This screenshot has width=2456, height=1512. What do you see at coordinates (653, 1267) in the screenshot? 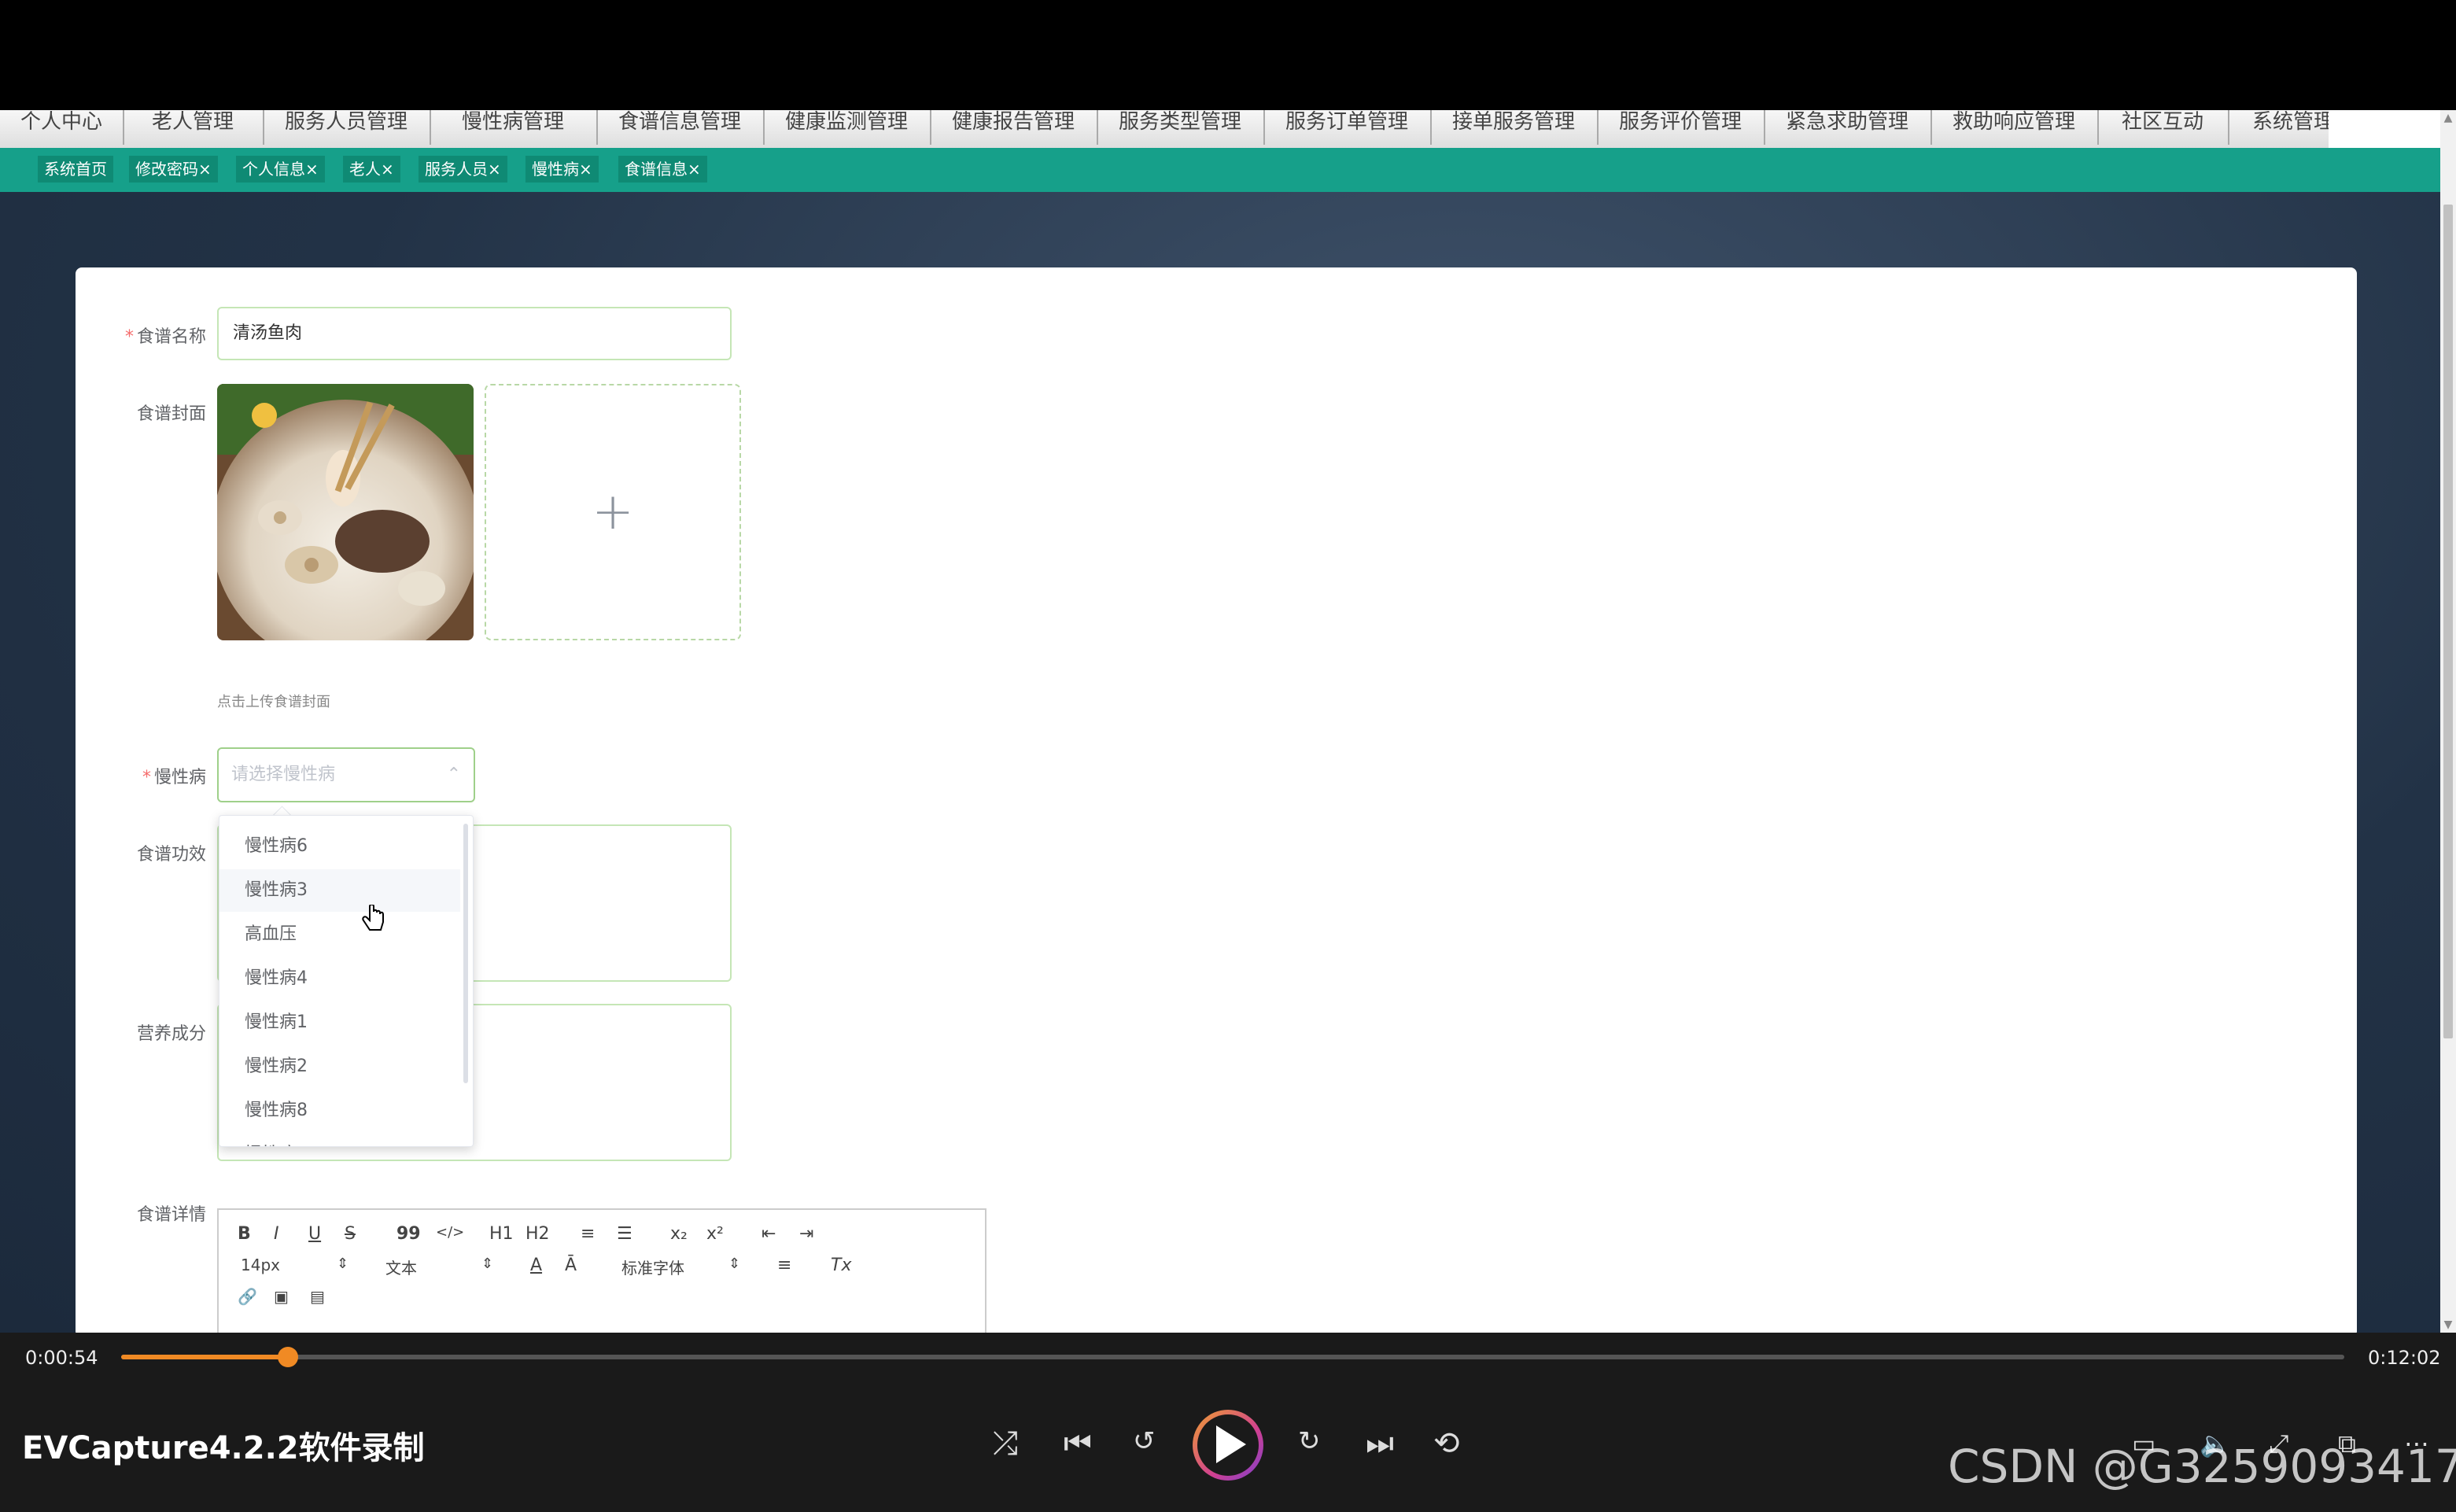
I see `font-family-select: 标准字体` at bounding box center [653, 1267].